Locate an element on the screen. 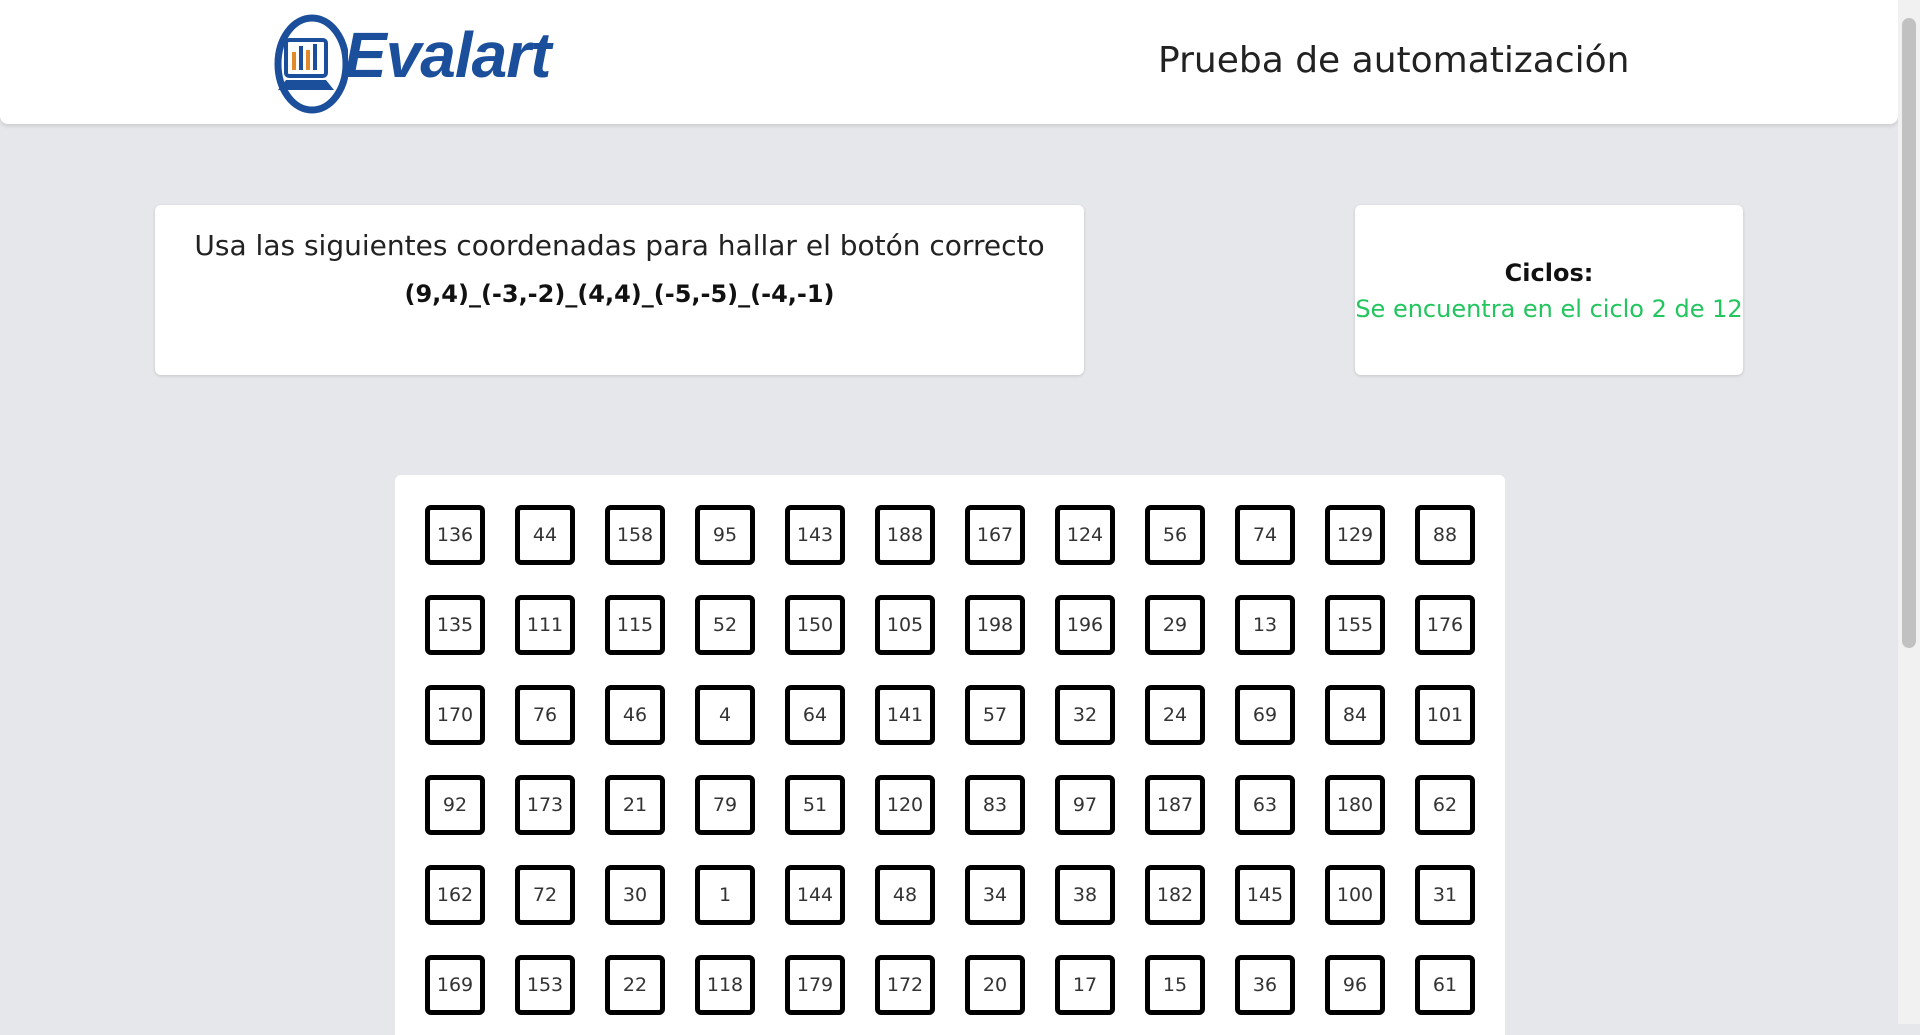 This screenshot has width=1920, height=1035. scrollbar is located at coordinates (1909, 512).